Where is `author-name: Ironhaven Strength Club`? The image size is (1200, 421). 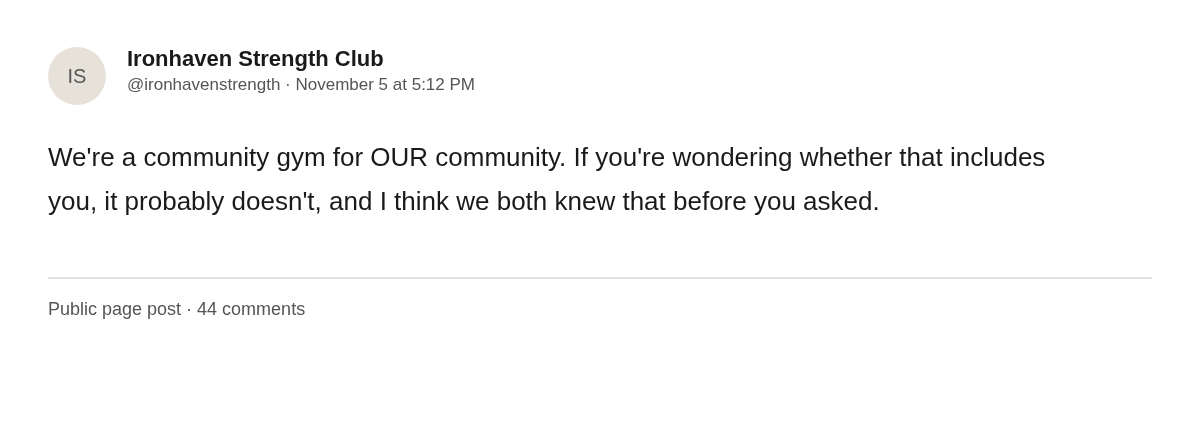 author-name: Ironhaven Strength Club is located at coordinates (256, 58).